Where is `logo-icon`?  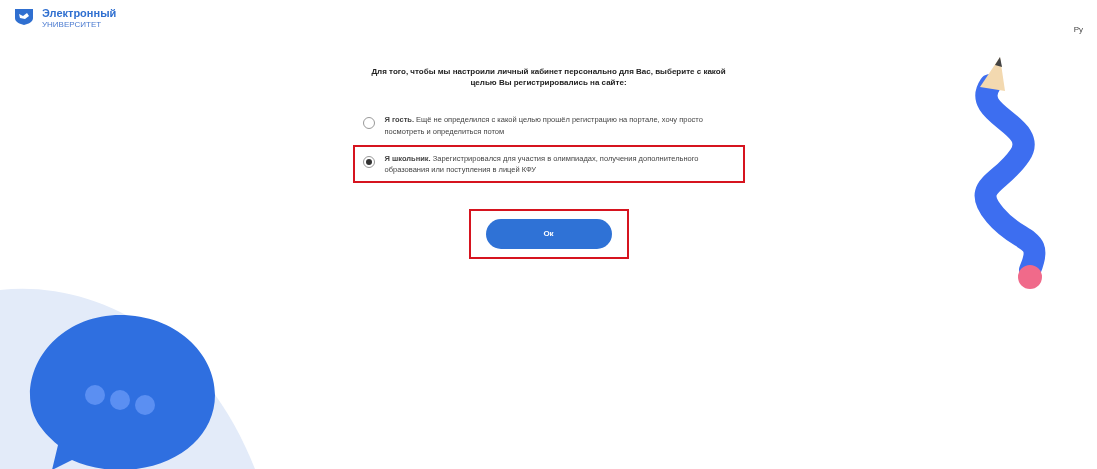
logo-icon is located at coordinates (24, 16).